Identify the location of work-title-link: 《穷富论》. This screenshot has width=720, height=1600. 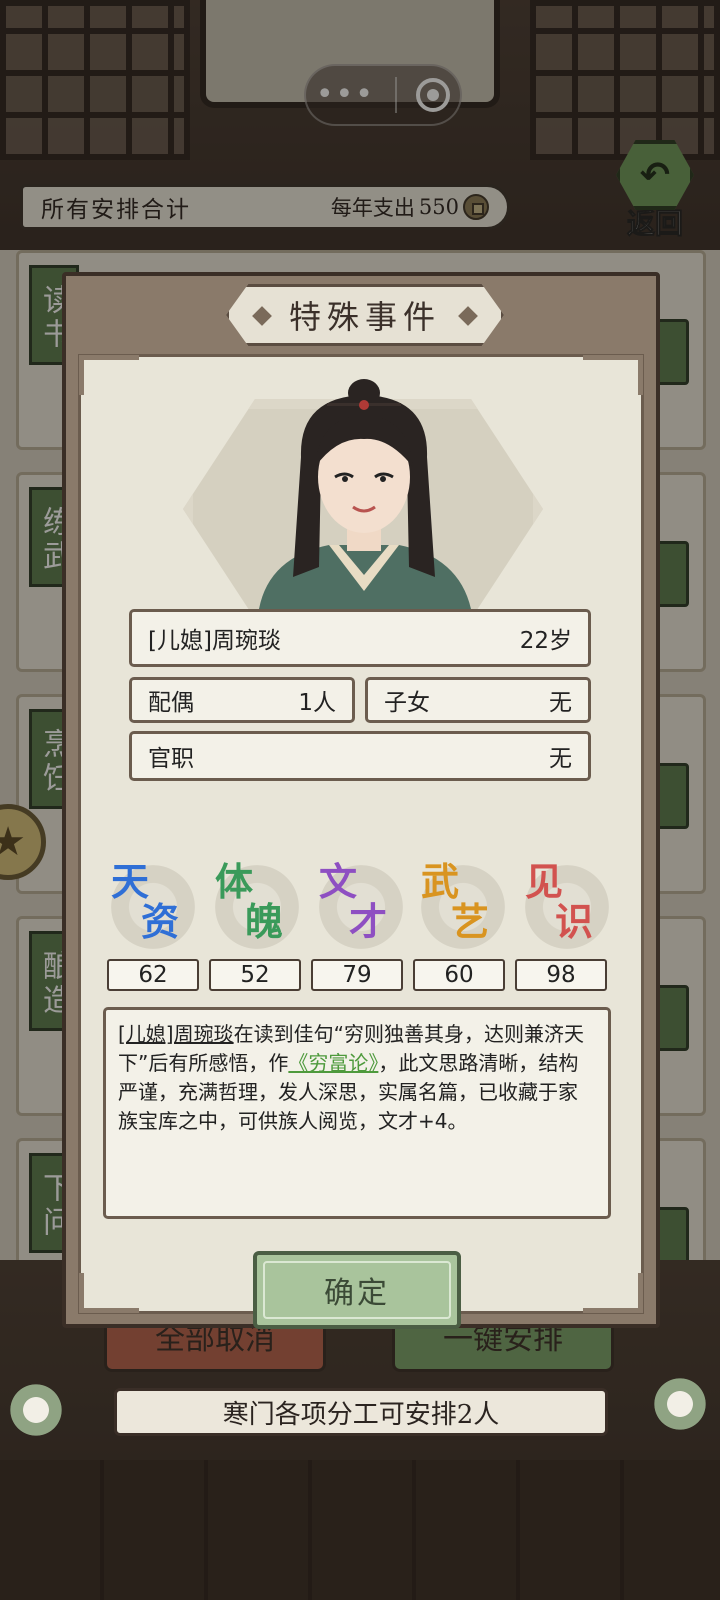
(333, 1063).